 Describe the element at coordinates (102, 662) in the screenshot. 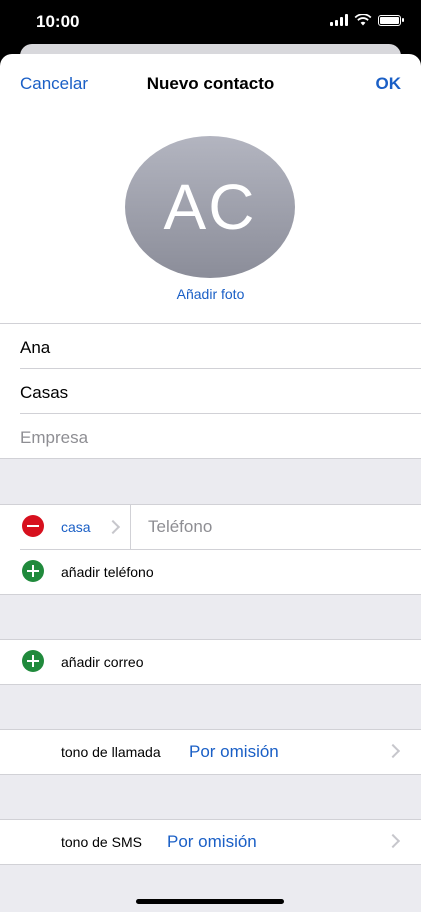

I see `add-email-button: añadir correo` at that location.